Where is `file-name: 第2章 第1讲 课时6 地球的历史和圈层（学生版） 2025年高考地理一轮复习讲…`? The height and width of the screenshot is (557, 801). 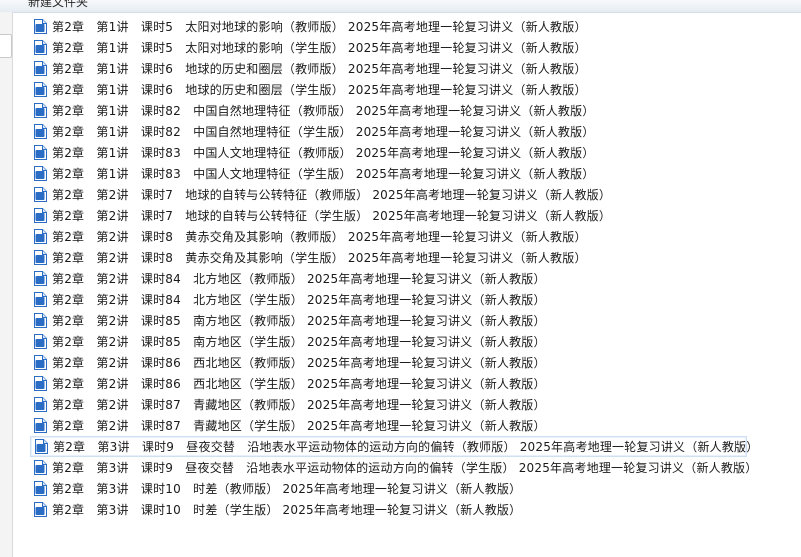 file-name: 第2章 第1讲 课时6 地球的历史和圈层（学生版） 2025年高考地理一轮复习讲… is located at coordinates (319, 90).